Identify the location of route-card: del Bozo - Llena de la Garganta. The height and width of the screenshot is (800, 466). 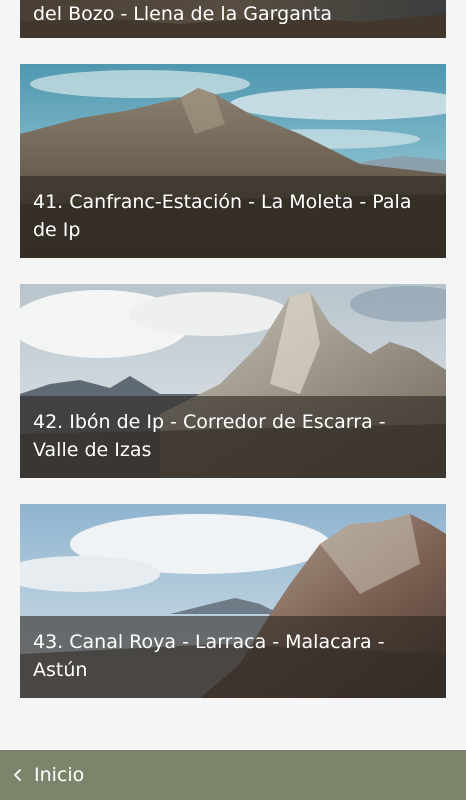
(233, 19).